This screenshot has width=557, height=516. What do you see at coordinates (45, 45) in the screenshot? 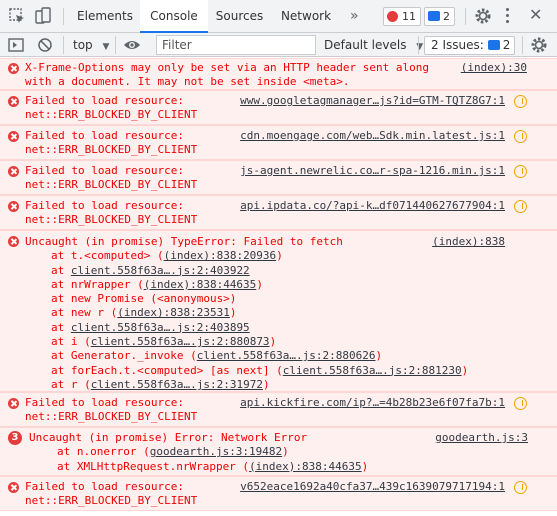
I see `clear-console-icon` at bounding box center [45, 45].